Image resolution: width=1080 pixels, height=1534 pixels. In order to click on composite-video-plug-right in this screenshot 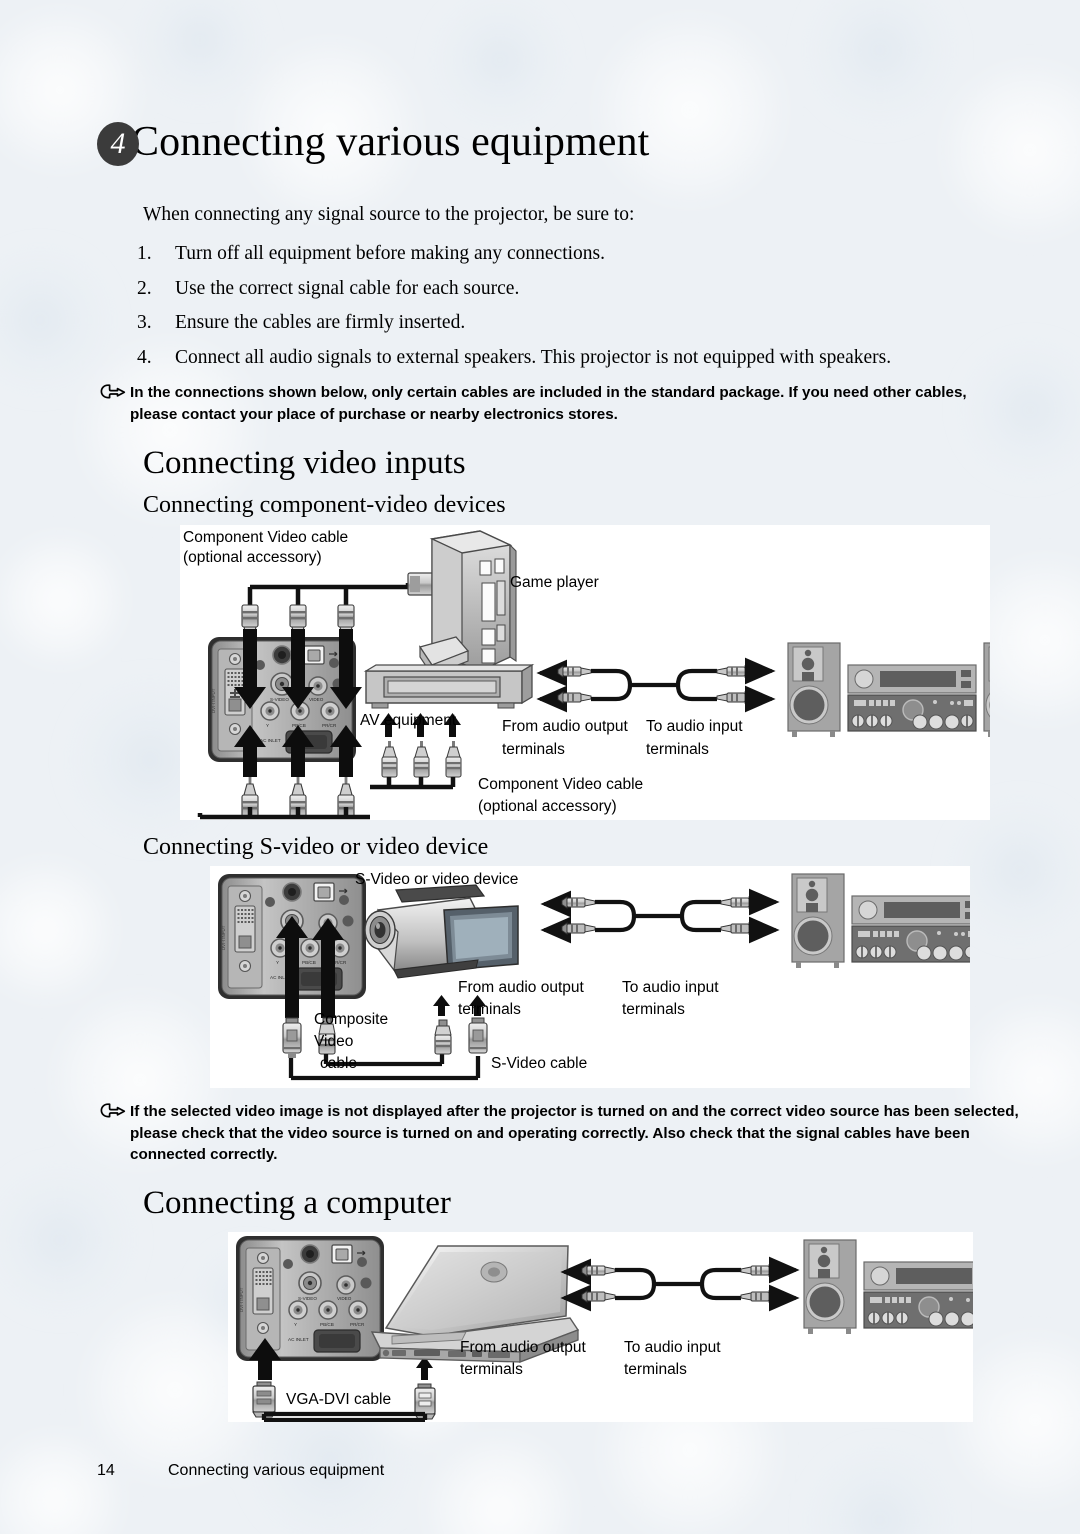, I will do `click(443, 1037)`.